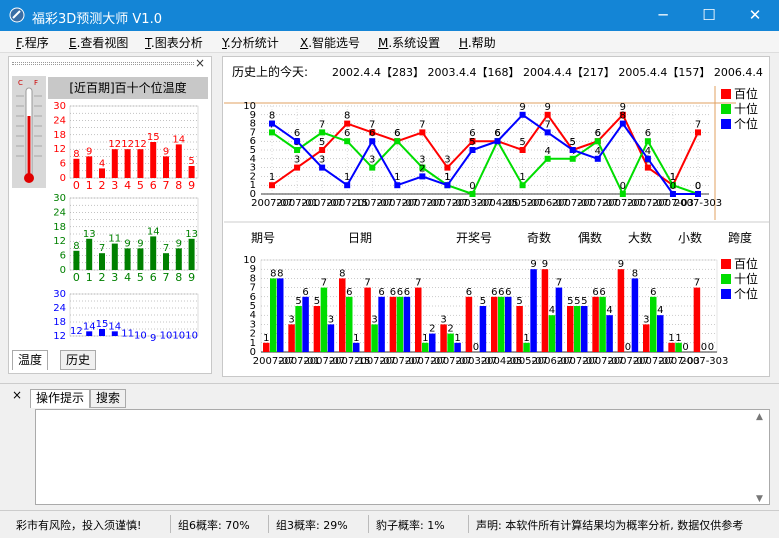  What do you see at coordinates (166, 277) in the screenshot?
I see `temp-x-label: 7` at bounding box center [166, 277].